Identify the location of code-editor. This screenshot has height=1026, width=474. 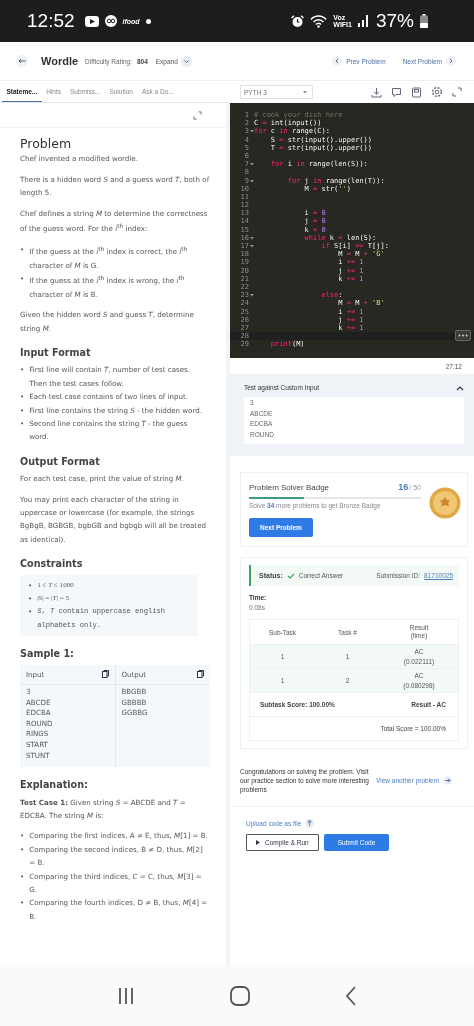
(352, 230).